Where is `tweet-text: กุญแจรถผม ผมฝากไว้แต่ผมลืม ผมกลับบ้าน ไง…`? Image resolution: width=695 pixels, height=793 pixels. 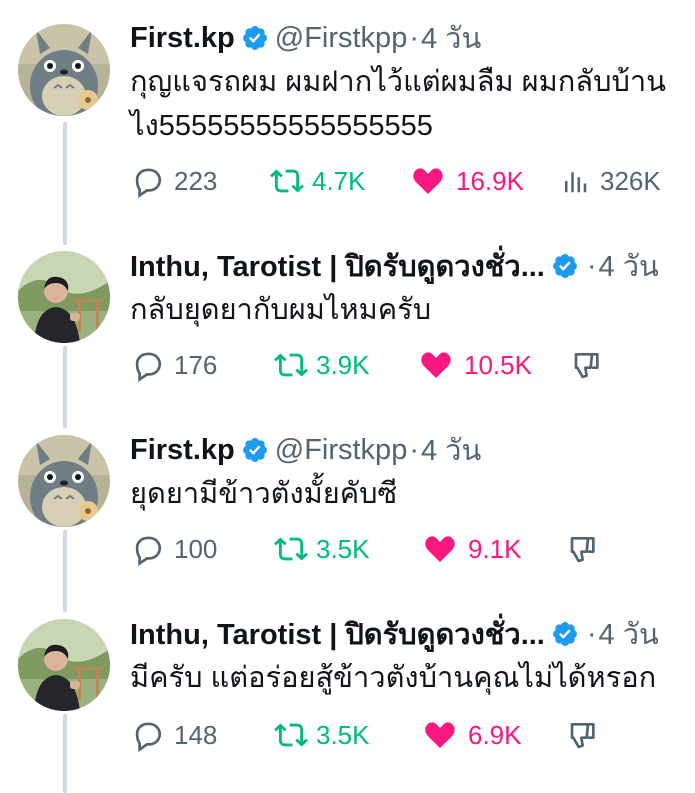
tweet-text: กุญแจรถผม ผมฝากไว้แต่ผมลืม ผมกลับบ้าน ไง… is located at coordinates (410, 104).